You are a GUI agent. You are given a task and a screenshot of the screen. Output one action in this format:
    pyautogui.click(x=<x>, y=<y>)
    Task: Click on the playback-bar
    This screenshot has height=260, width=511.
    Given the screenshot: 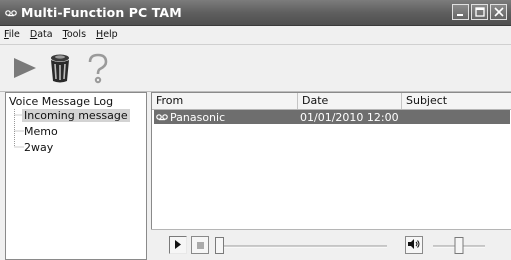 What is the action you would take?
    pyautogui.click(x=331, y=244)
    